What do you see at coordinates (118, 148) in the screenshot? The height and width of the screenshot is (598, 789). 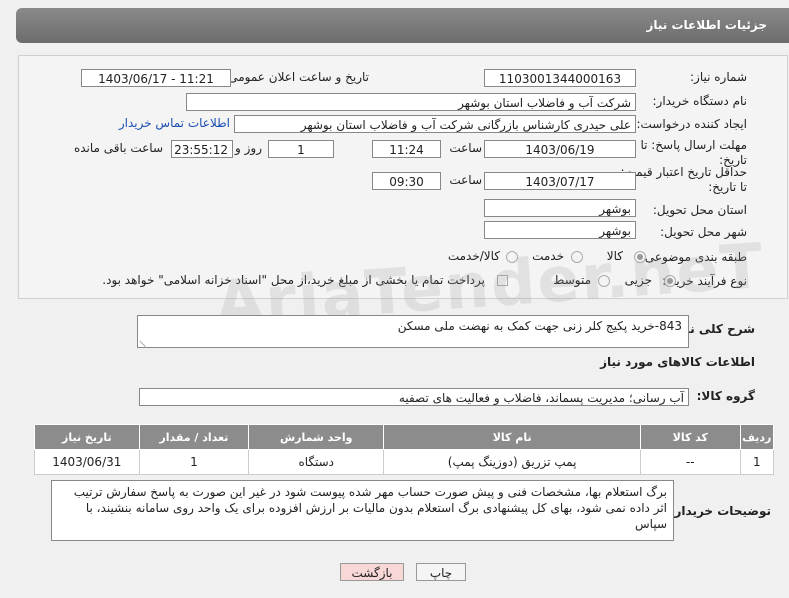 I see `remaining-label: ساعت باقی مانده` at bounding box center [118, 148].